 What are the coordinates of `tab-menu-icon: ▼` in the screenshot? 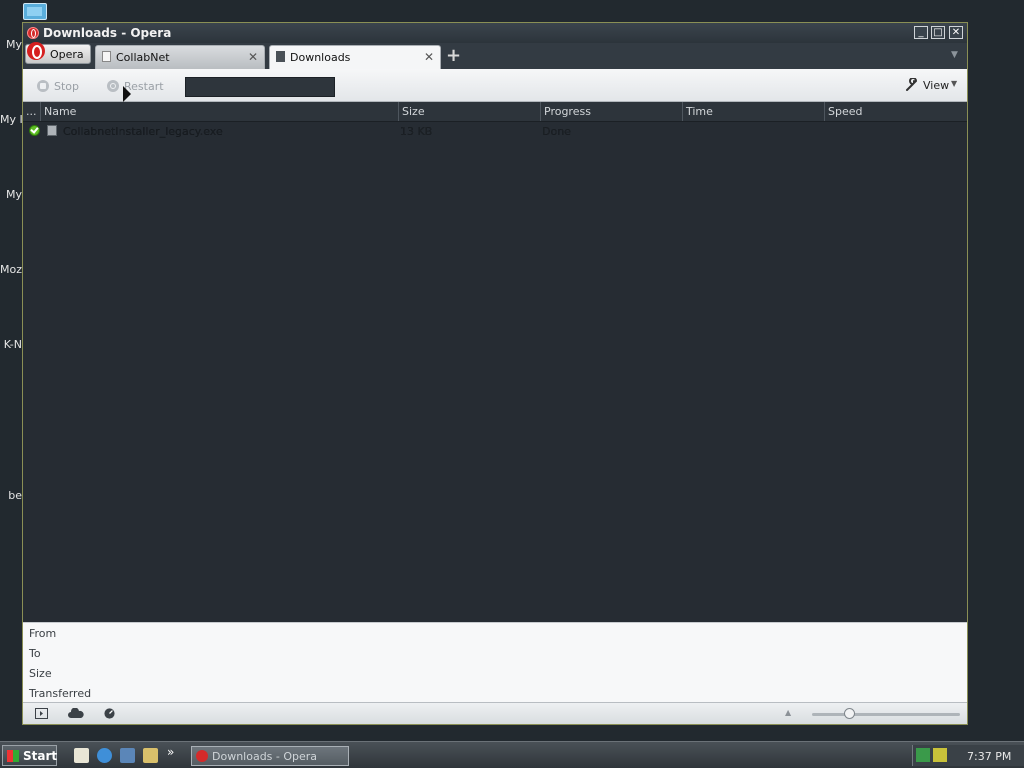 It's located at (954, 55).